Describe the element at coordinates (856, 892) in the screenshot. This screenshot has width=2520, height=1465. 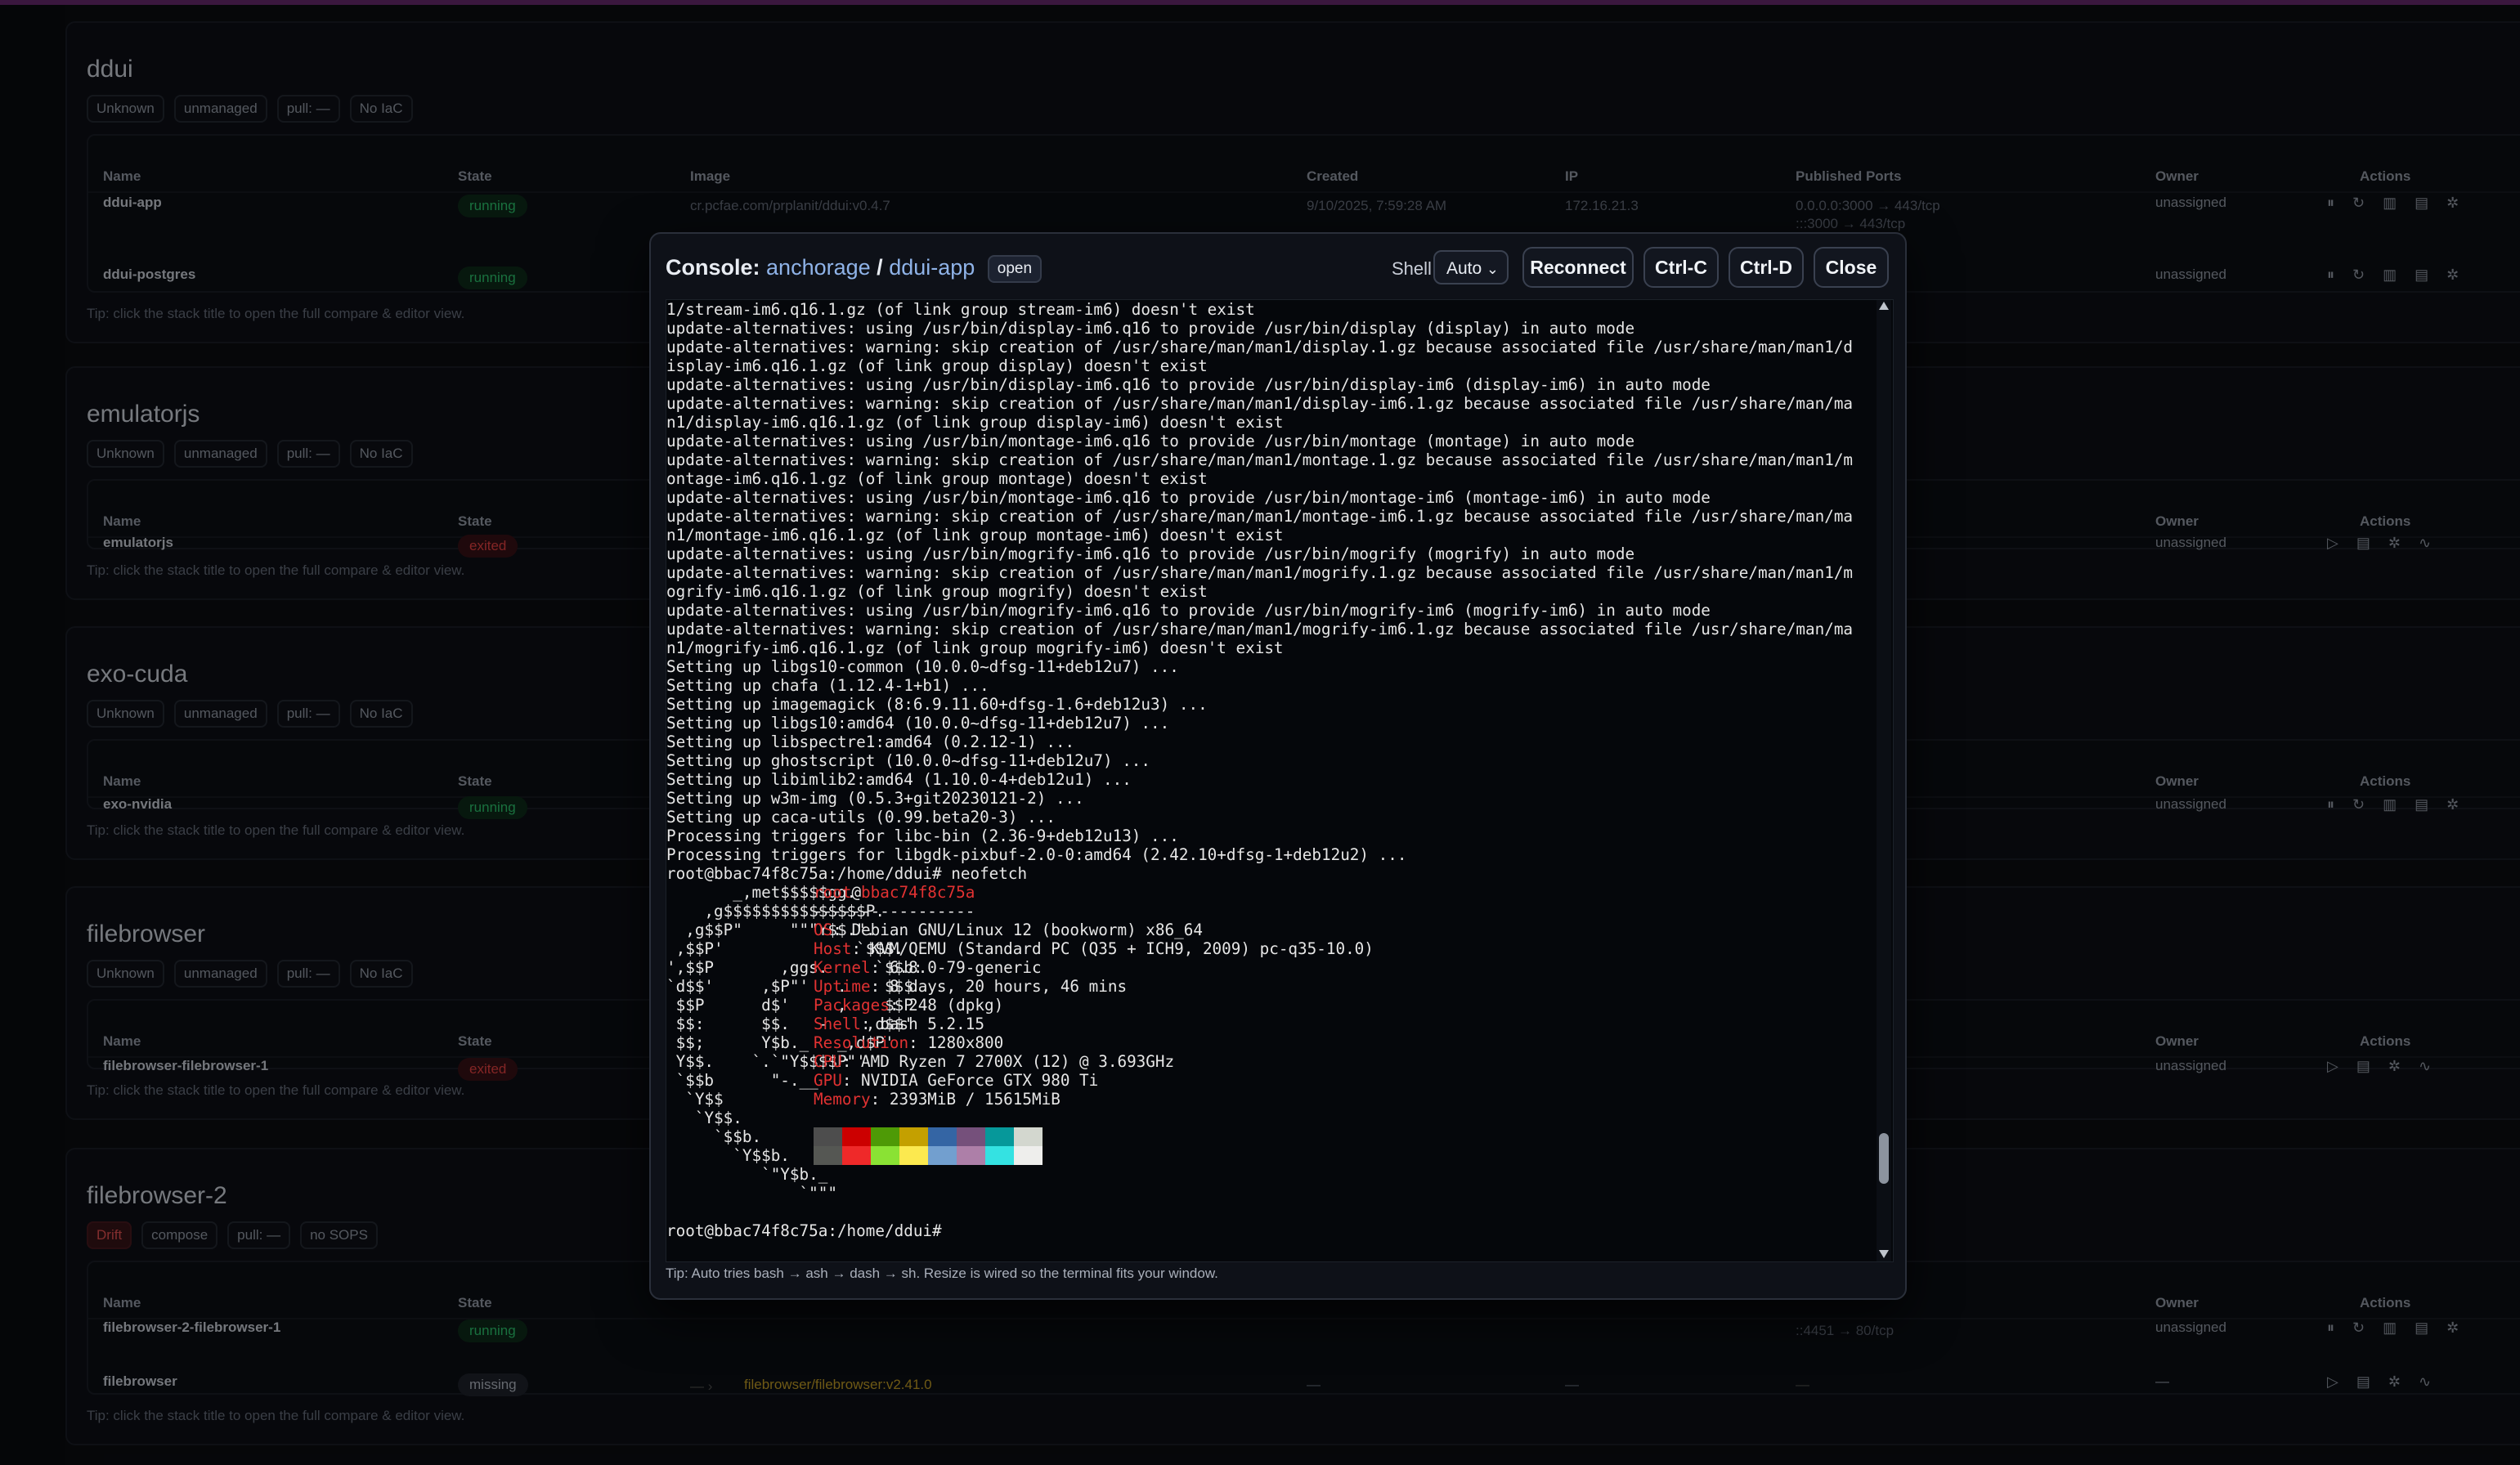
I see `neofetch-at: @` at that location.